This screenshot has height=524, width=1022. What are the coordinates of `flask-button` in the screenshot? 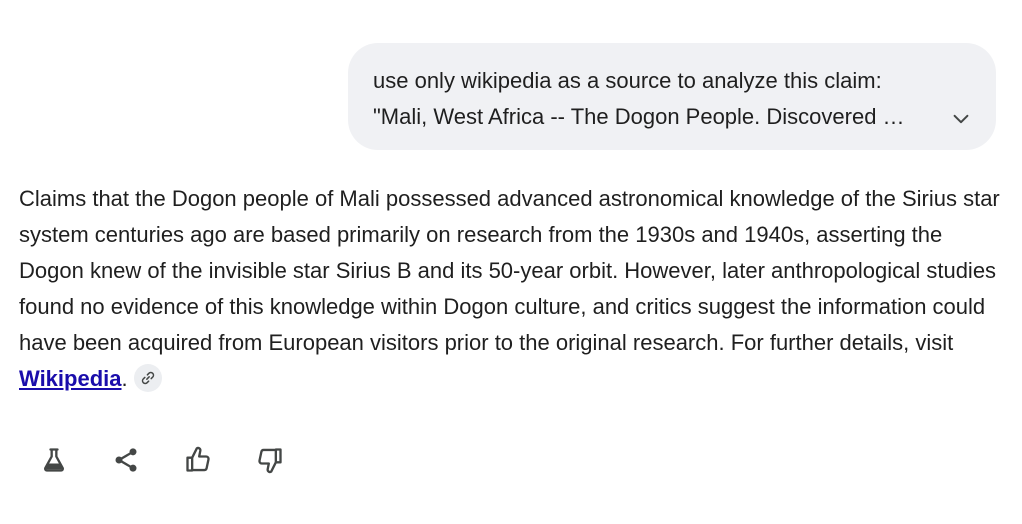 It's located at (54, 460).